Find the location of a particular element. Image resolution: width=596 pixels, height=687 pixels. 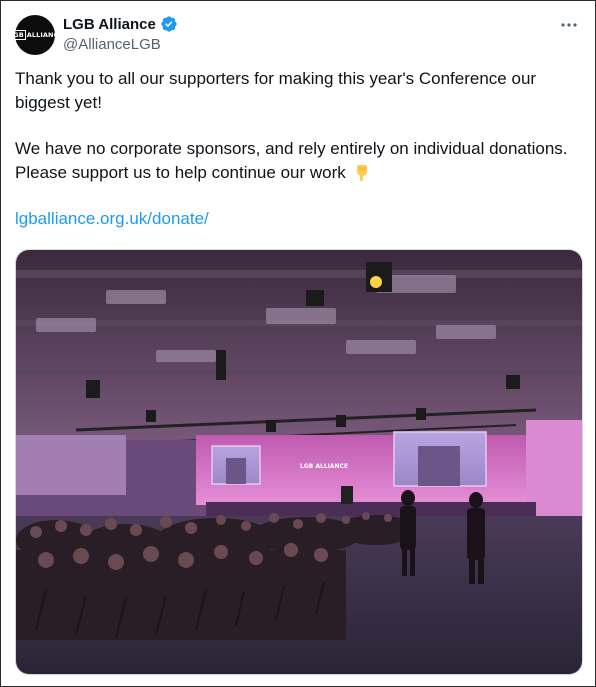

stage-sign: LGB ALLIANCE is located at coordinates (324, 466).